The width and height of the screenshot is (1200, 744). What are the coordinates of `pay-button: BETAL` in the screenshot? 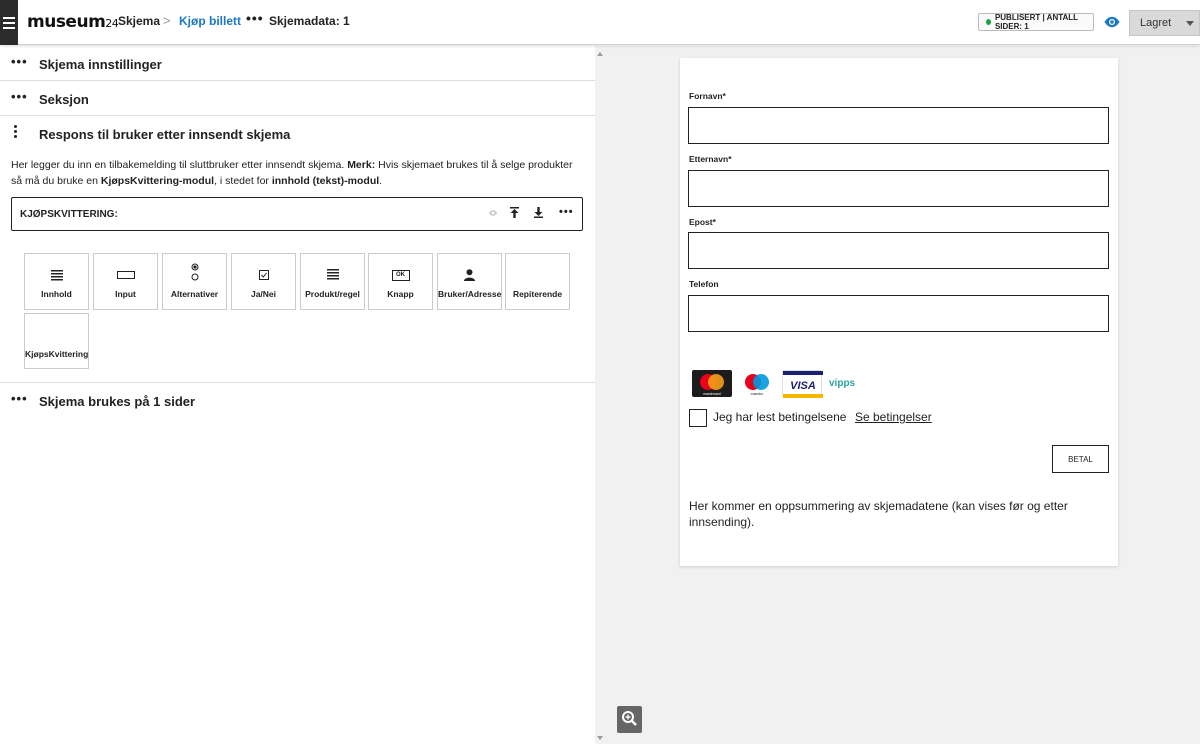 It's located at (1080, 459).